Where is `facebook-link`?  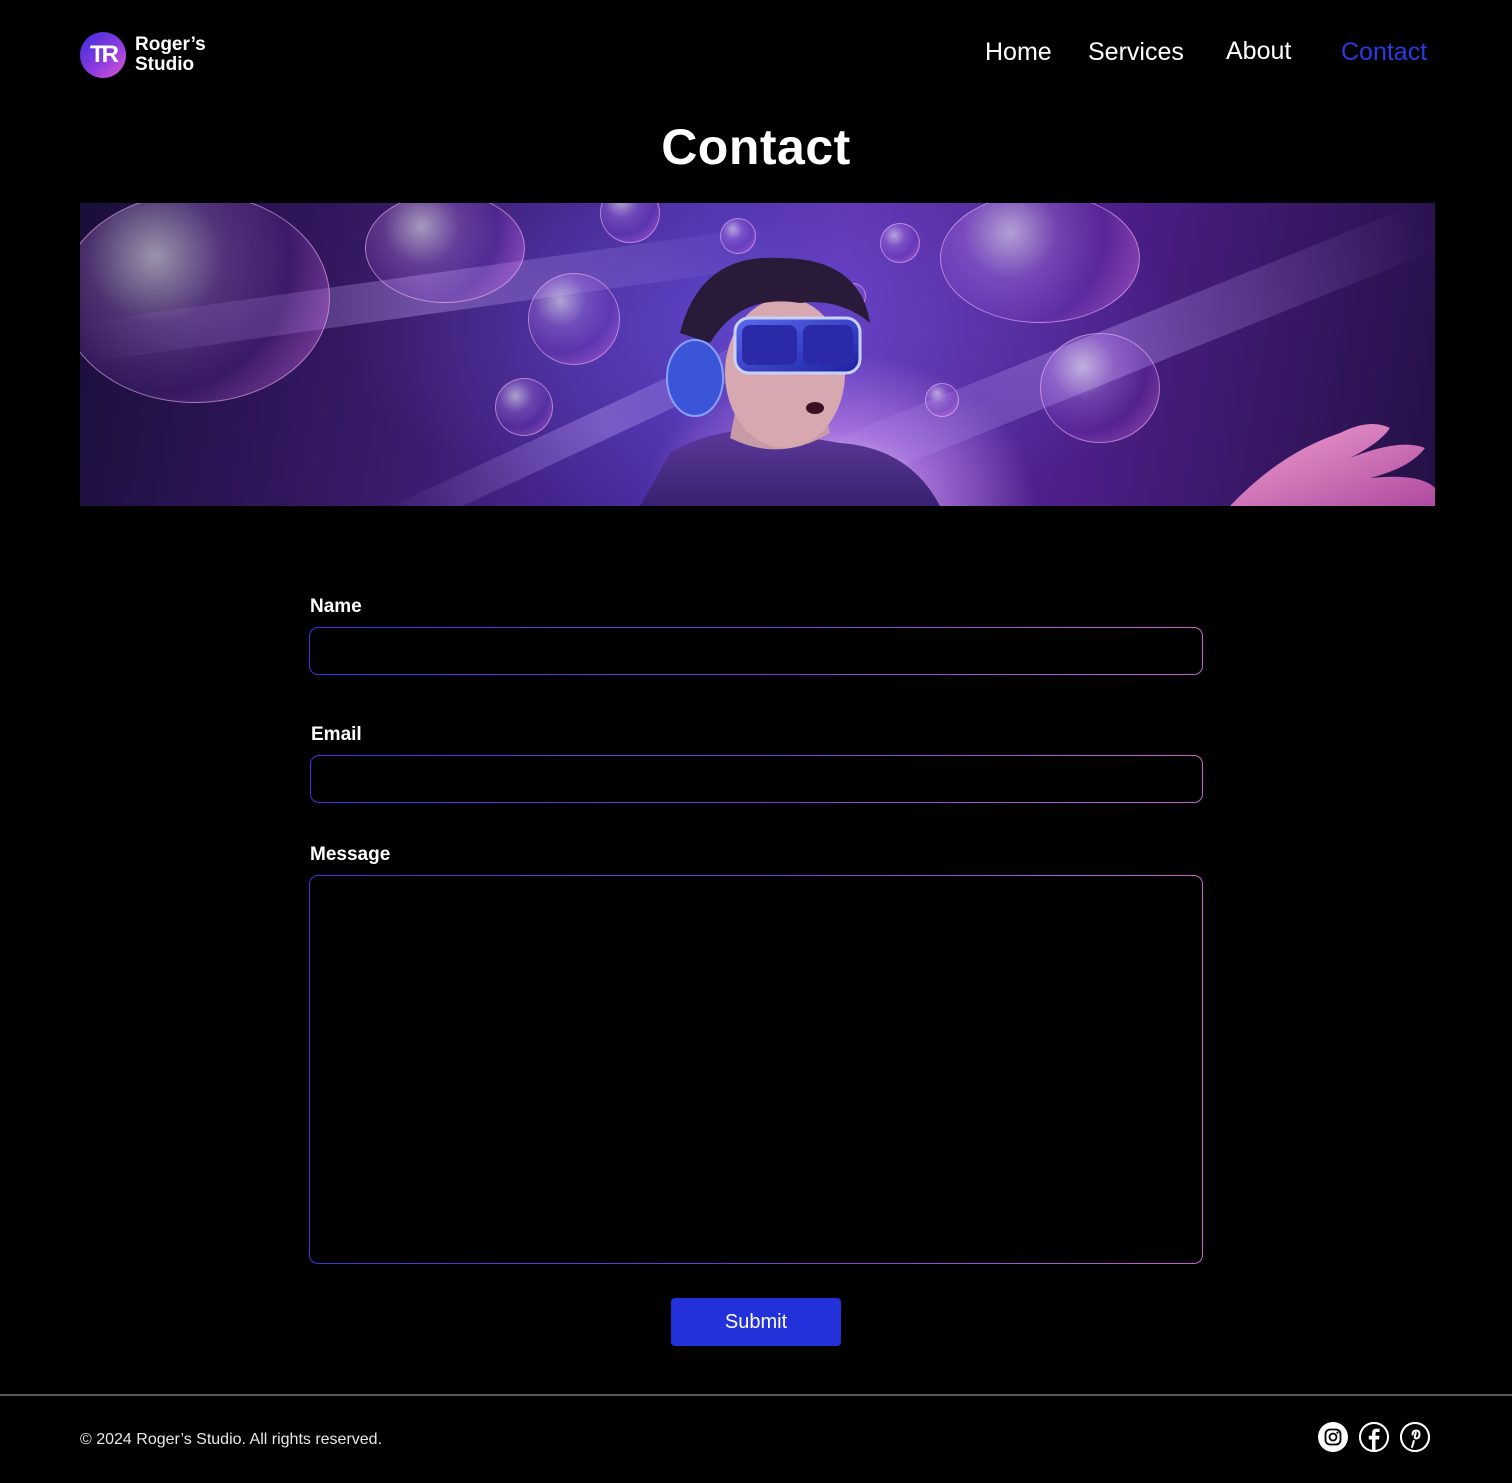 facebook-link is located at coordinates (1374, 1437).